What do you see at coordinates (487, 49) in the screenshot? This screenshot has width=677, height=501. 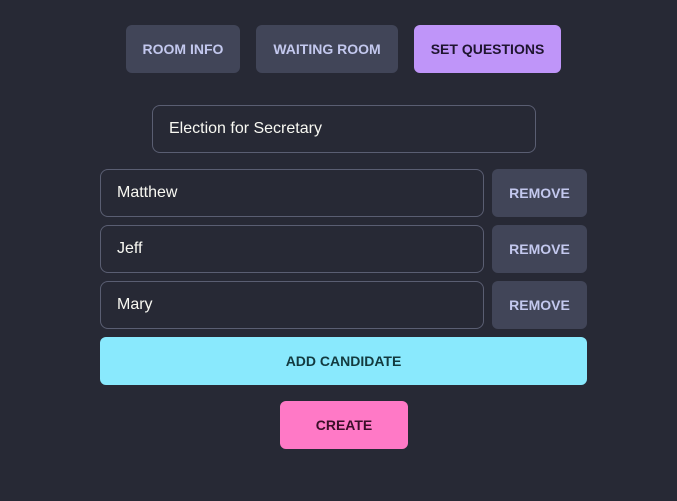 I see `tab-set-questions: SET QUESTIONS` at bounding box center [487, 49].